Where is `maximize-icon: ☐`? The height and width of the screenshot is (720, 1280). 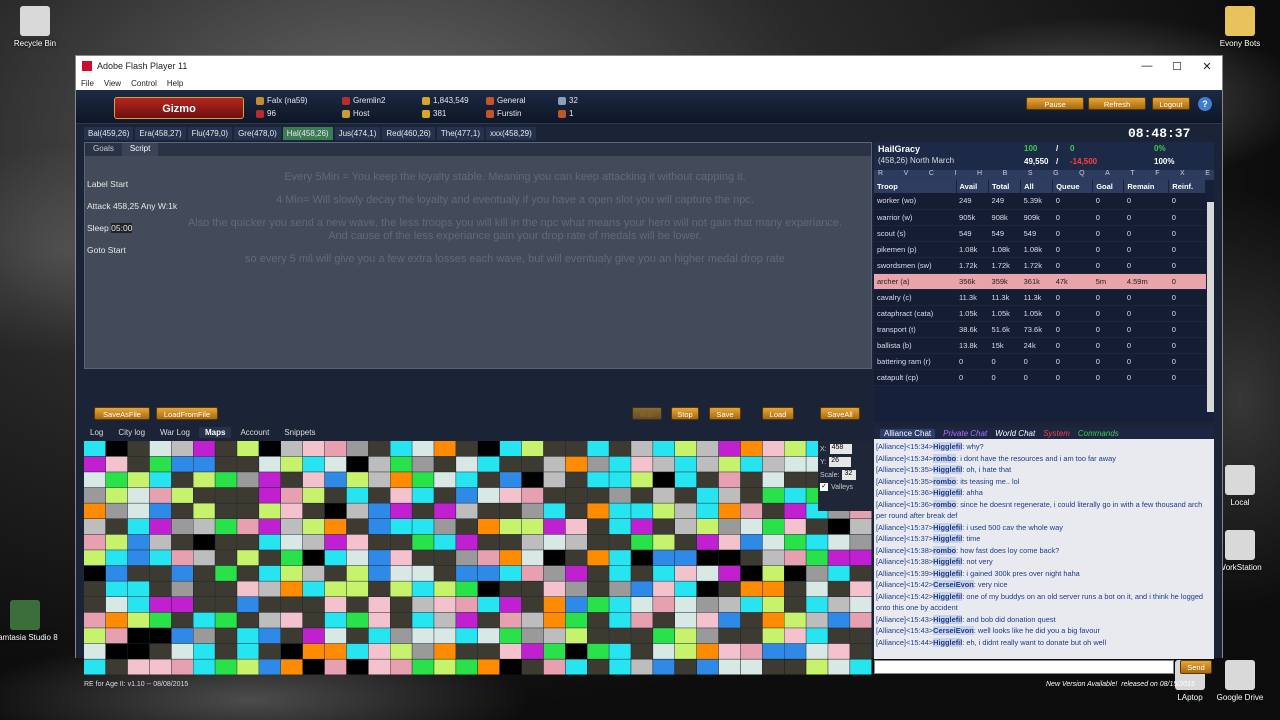
maximize-icon: ☐ is located at coordinates (1177, 66).